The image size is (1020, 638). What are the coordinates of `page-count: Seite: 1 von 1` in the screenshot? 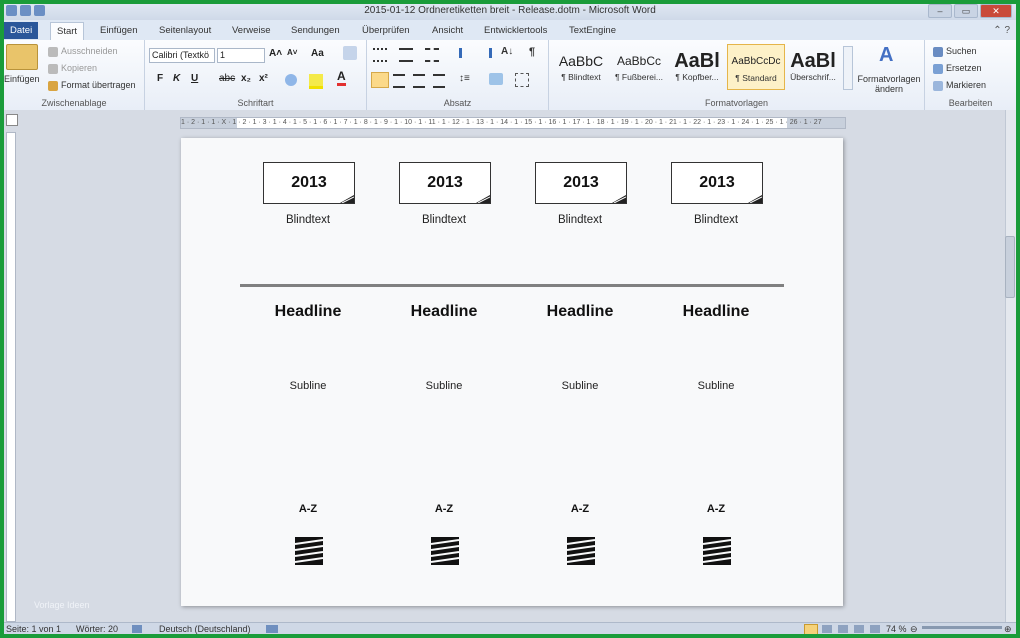 It's located at (33, 628).